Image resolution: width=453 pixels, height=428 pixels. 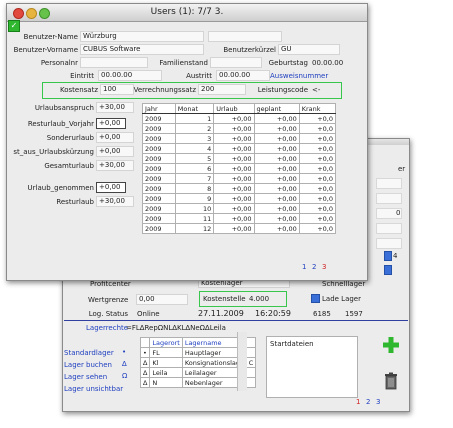 What do you see at coordinates (236, 62) in the screenshot?
I see `familienstand-field` at bounding box center [236, 62].